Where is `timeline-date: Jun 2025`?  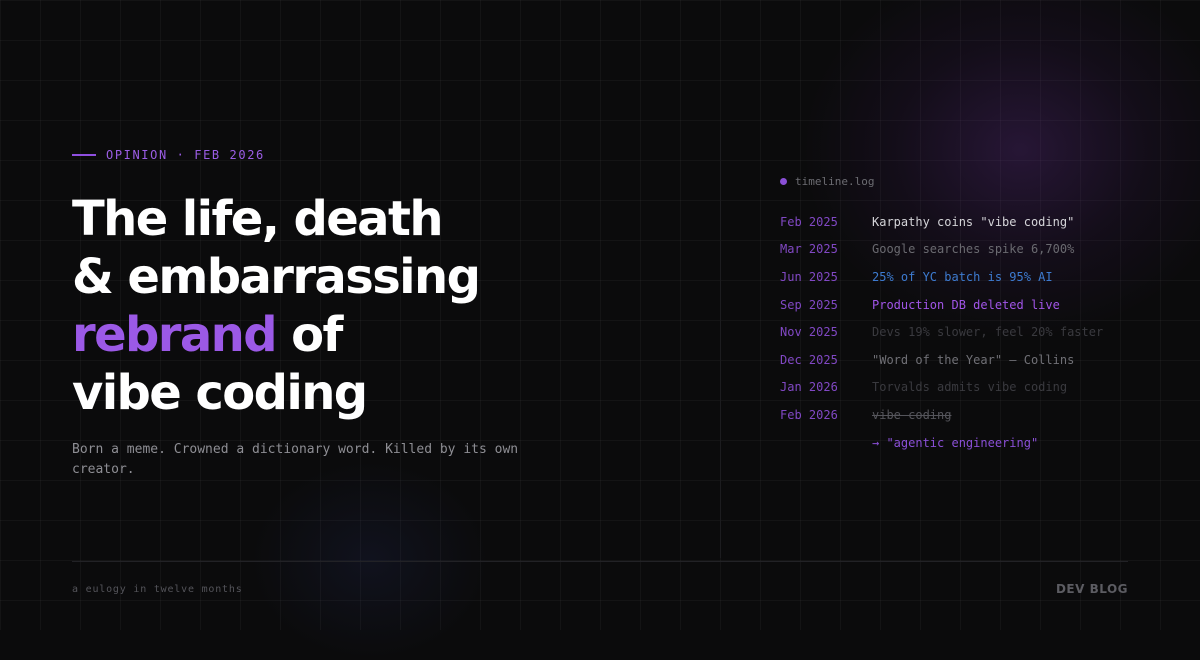
timeline-date: Jun 2025 is located at coordinates (809, 276).